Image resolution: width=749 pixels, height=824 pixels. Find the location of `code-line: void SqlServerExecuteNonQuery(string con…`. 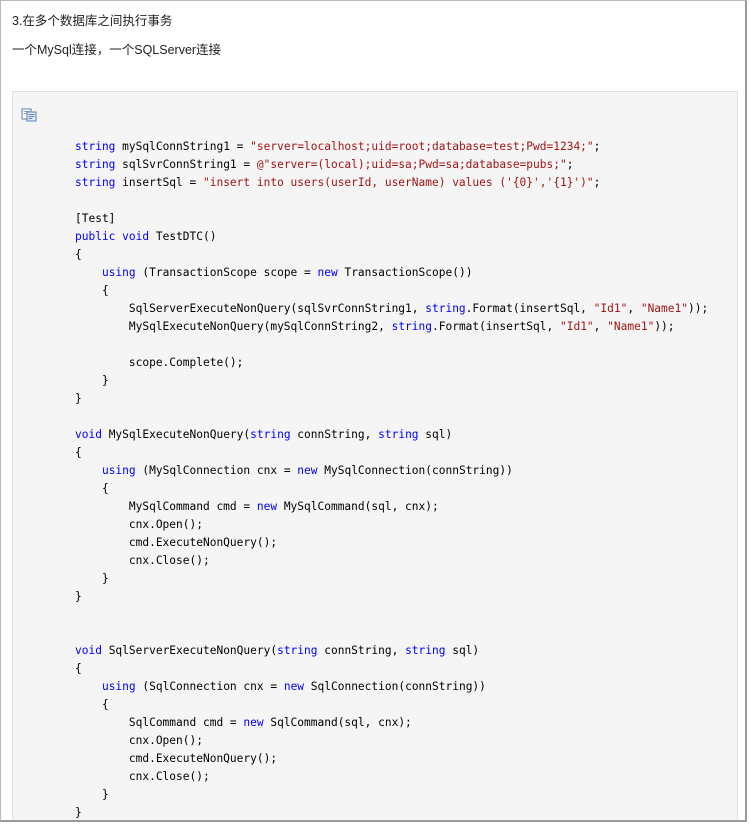

code-line: void SqlServerExecuteNonQuery(string con… is located at coordinates (391, 651).